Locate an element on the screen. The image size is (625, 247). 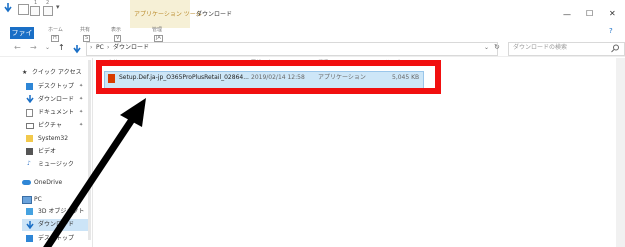
nav-item-desktop: デスクトップ is located at coordinates (56, 87).